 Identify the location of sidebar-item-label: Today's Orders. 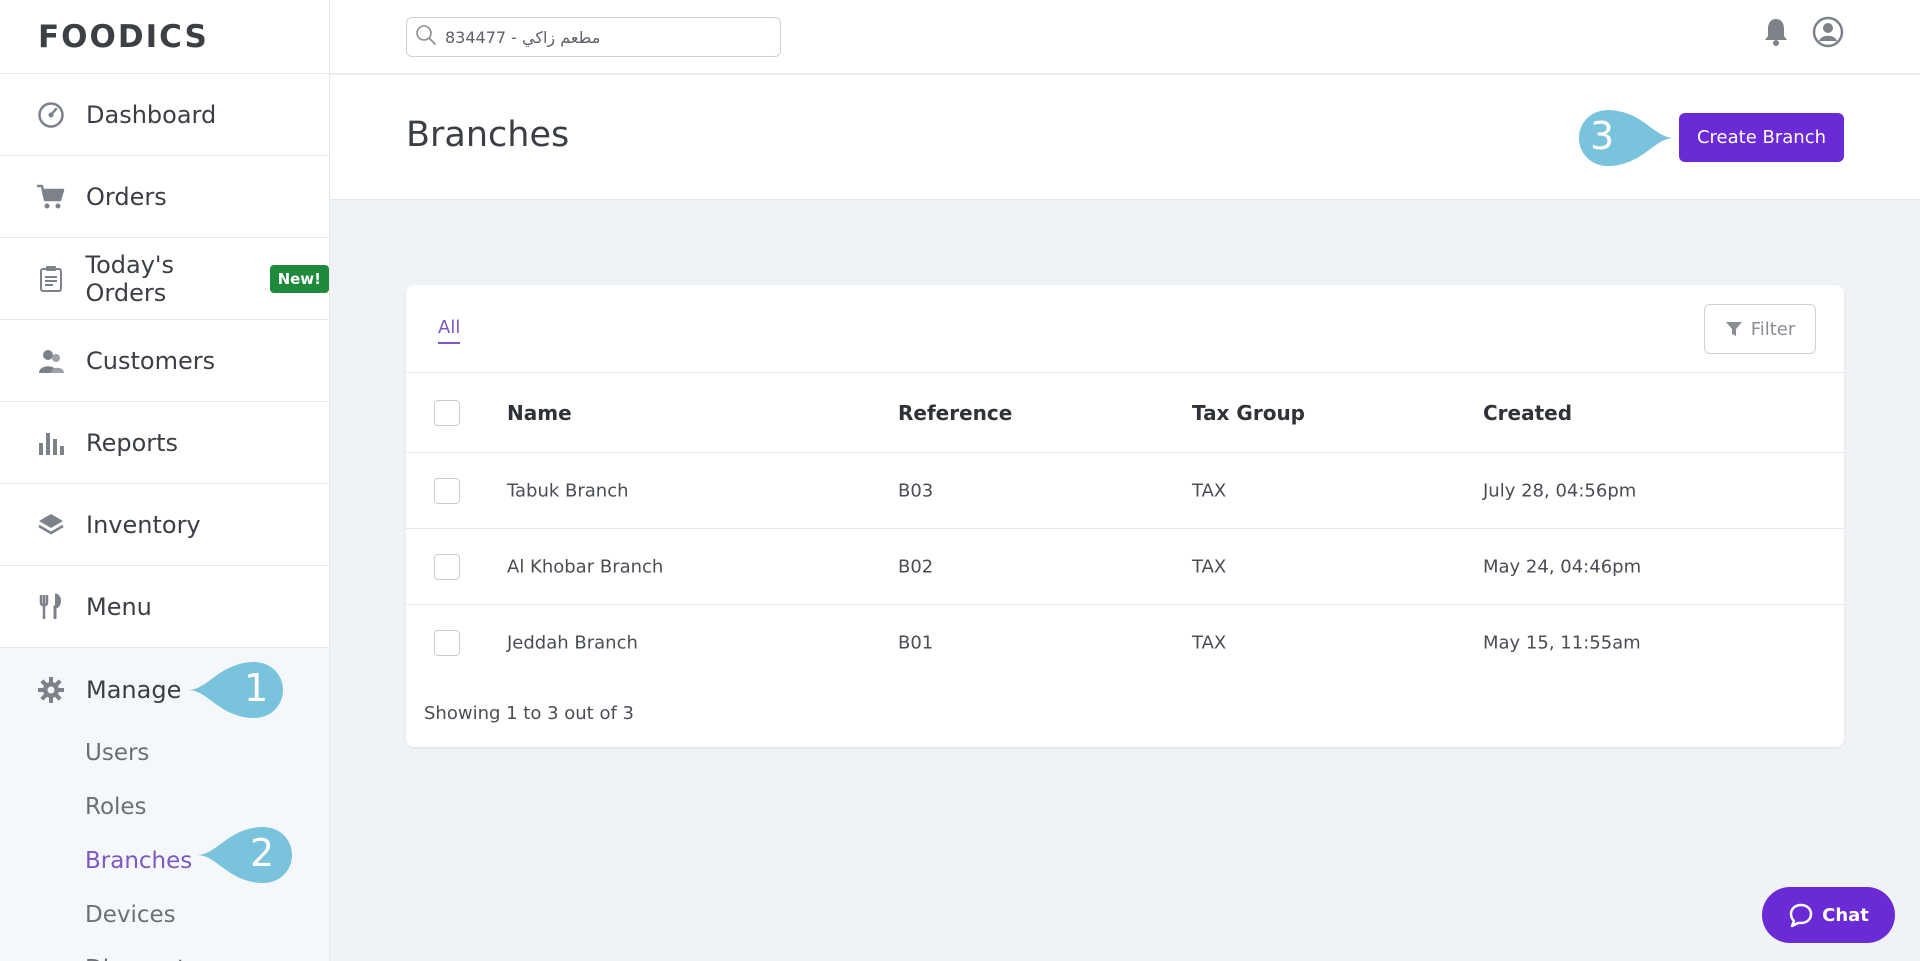
(130, 278).